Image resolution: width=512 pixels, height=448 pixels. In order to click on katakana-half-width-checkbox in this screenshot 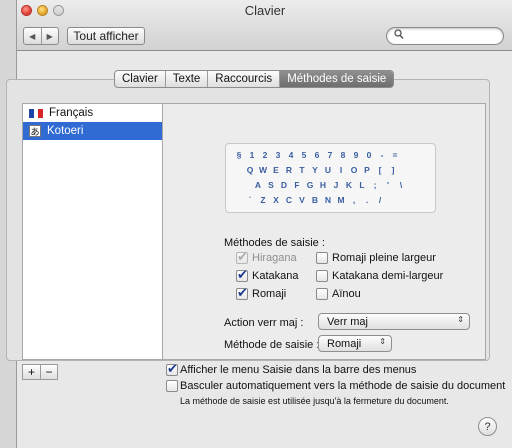, I will do `click(322, 276)`.